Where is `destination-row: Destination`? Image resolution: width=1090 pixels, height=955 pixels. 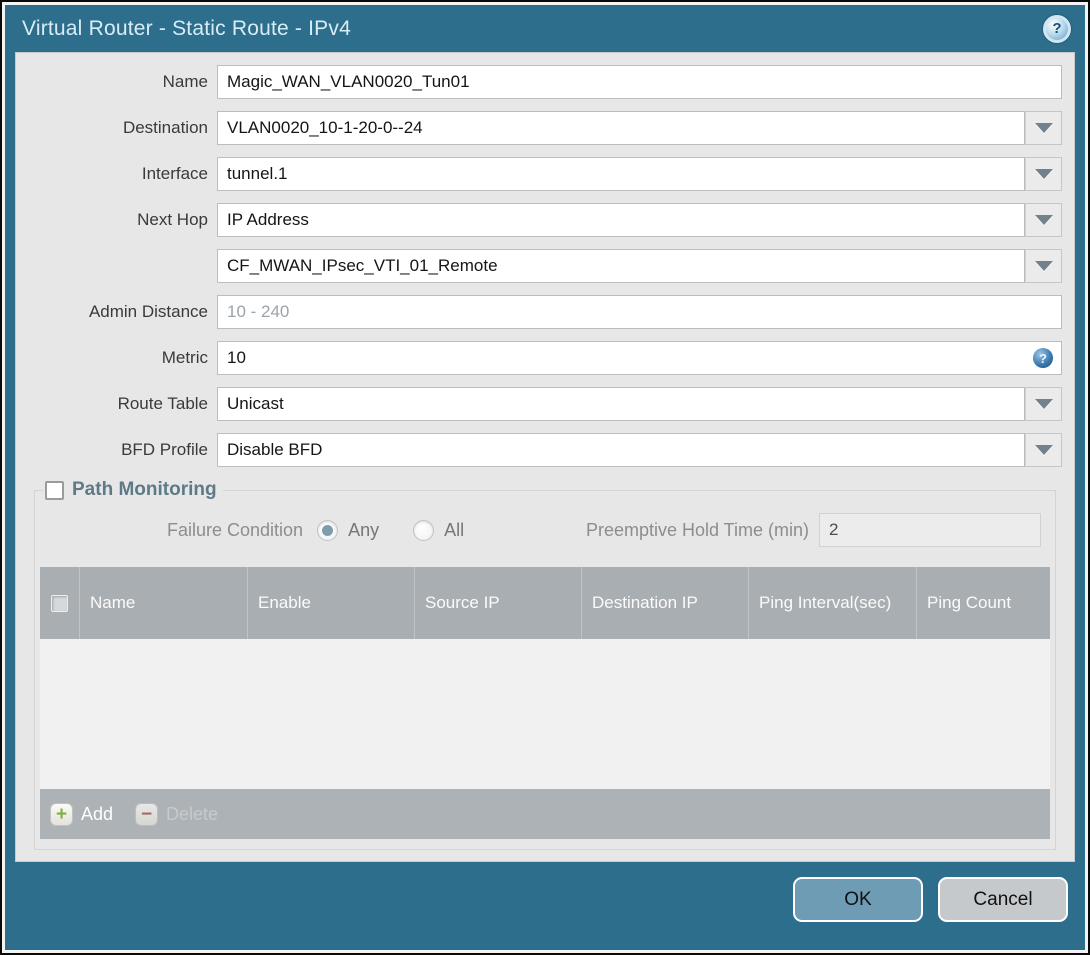 destination-row: Destination is located at coordinates (539, 128).